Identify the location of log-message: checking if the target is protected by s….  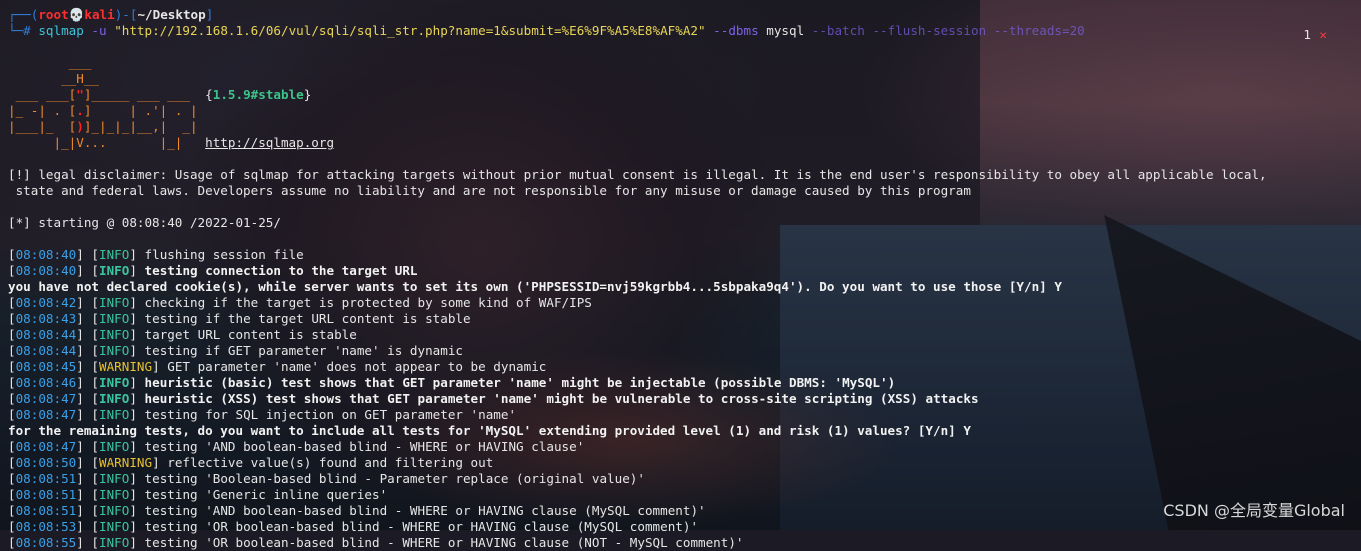
(368, 302).